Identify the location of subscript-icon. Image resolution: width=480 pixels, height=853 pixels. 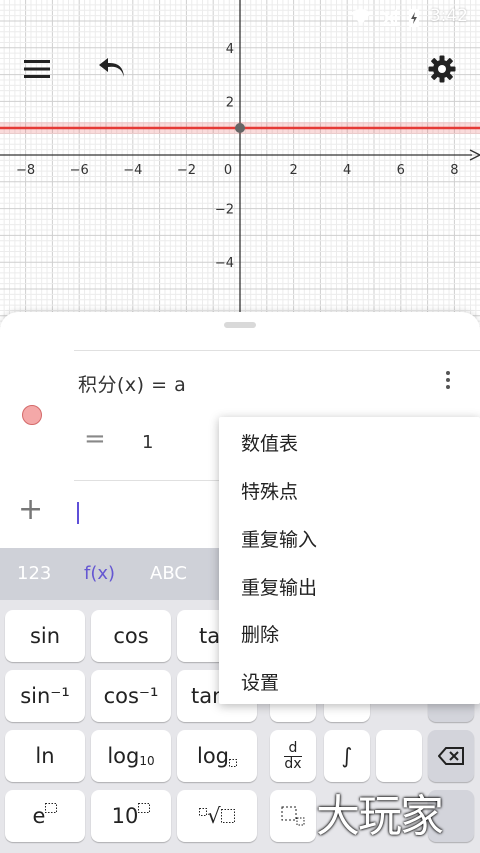
(293, 816).